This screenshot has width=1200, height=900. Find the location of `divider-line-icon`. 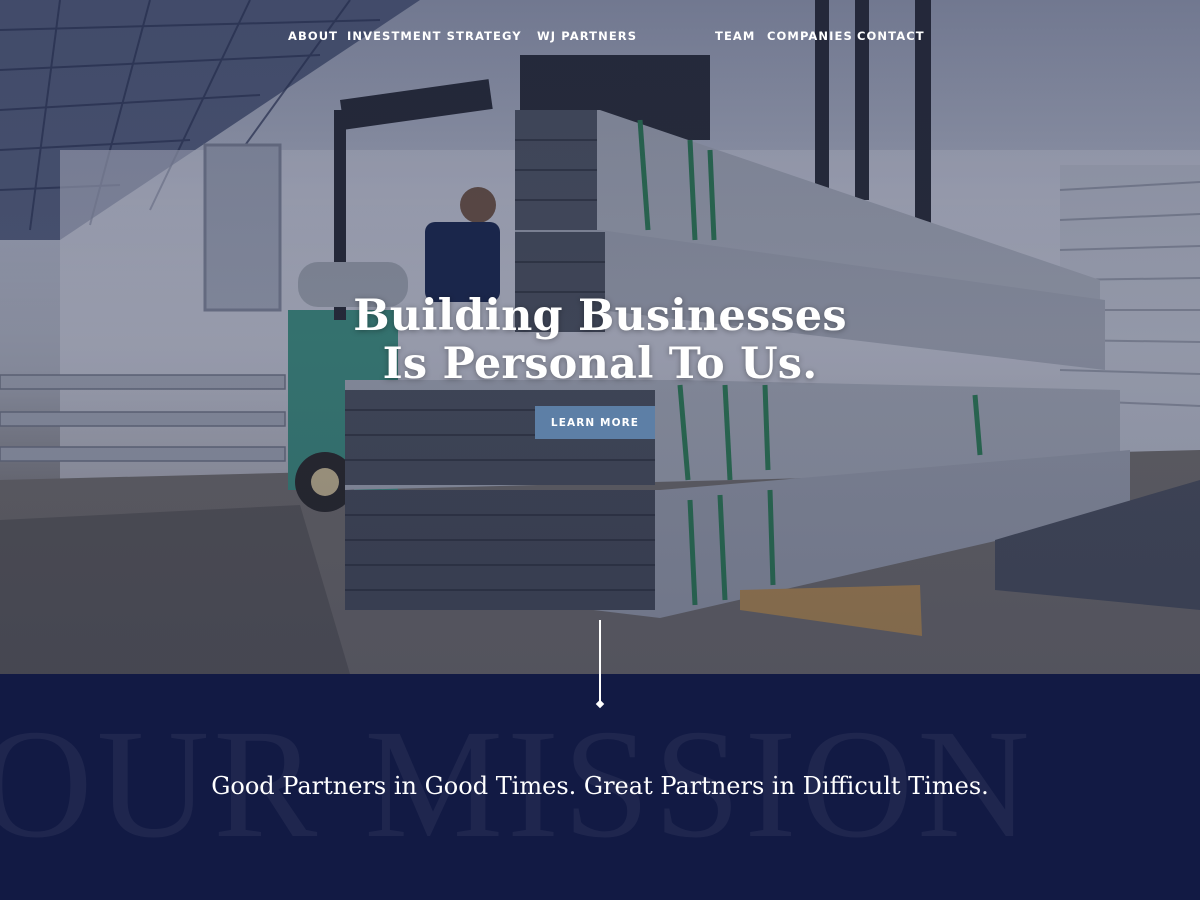

divider-line-icon is located at coordinates (600, 661).